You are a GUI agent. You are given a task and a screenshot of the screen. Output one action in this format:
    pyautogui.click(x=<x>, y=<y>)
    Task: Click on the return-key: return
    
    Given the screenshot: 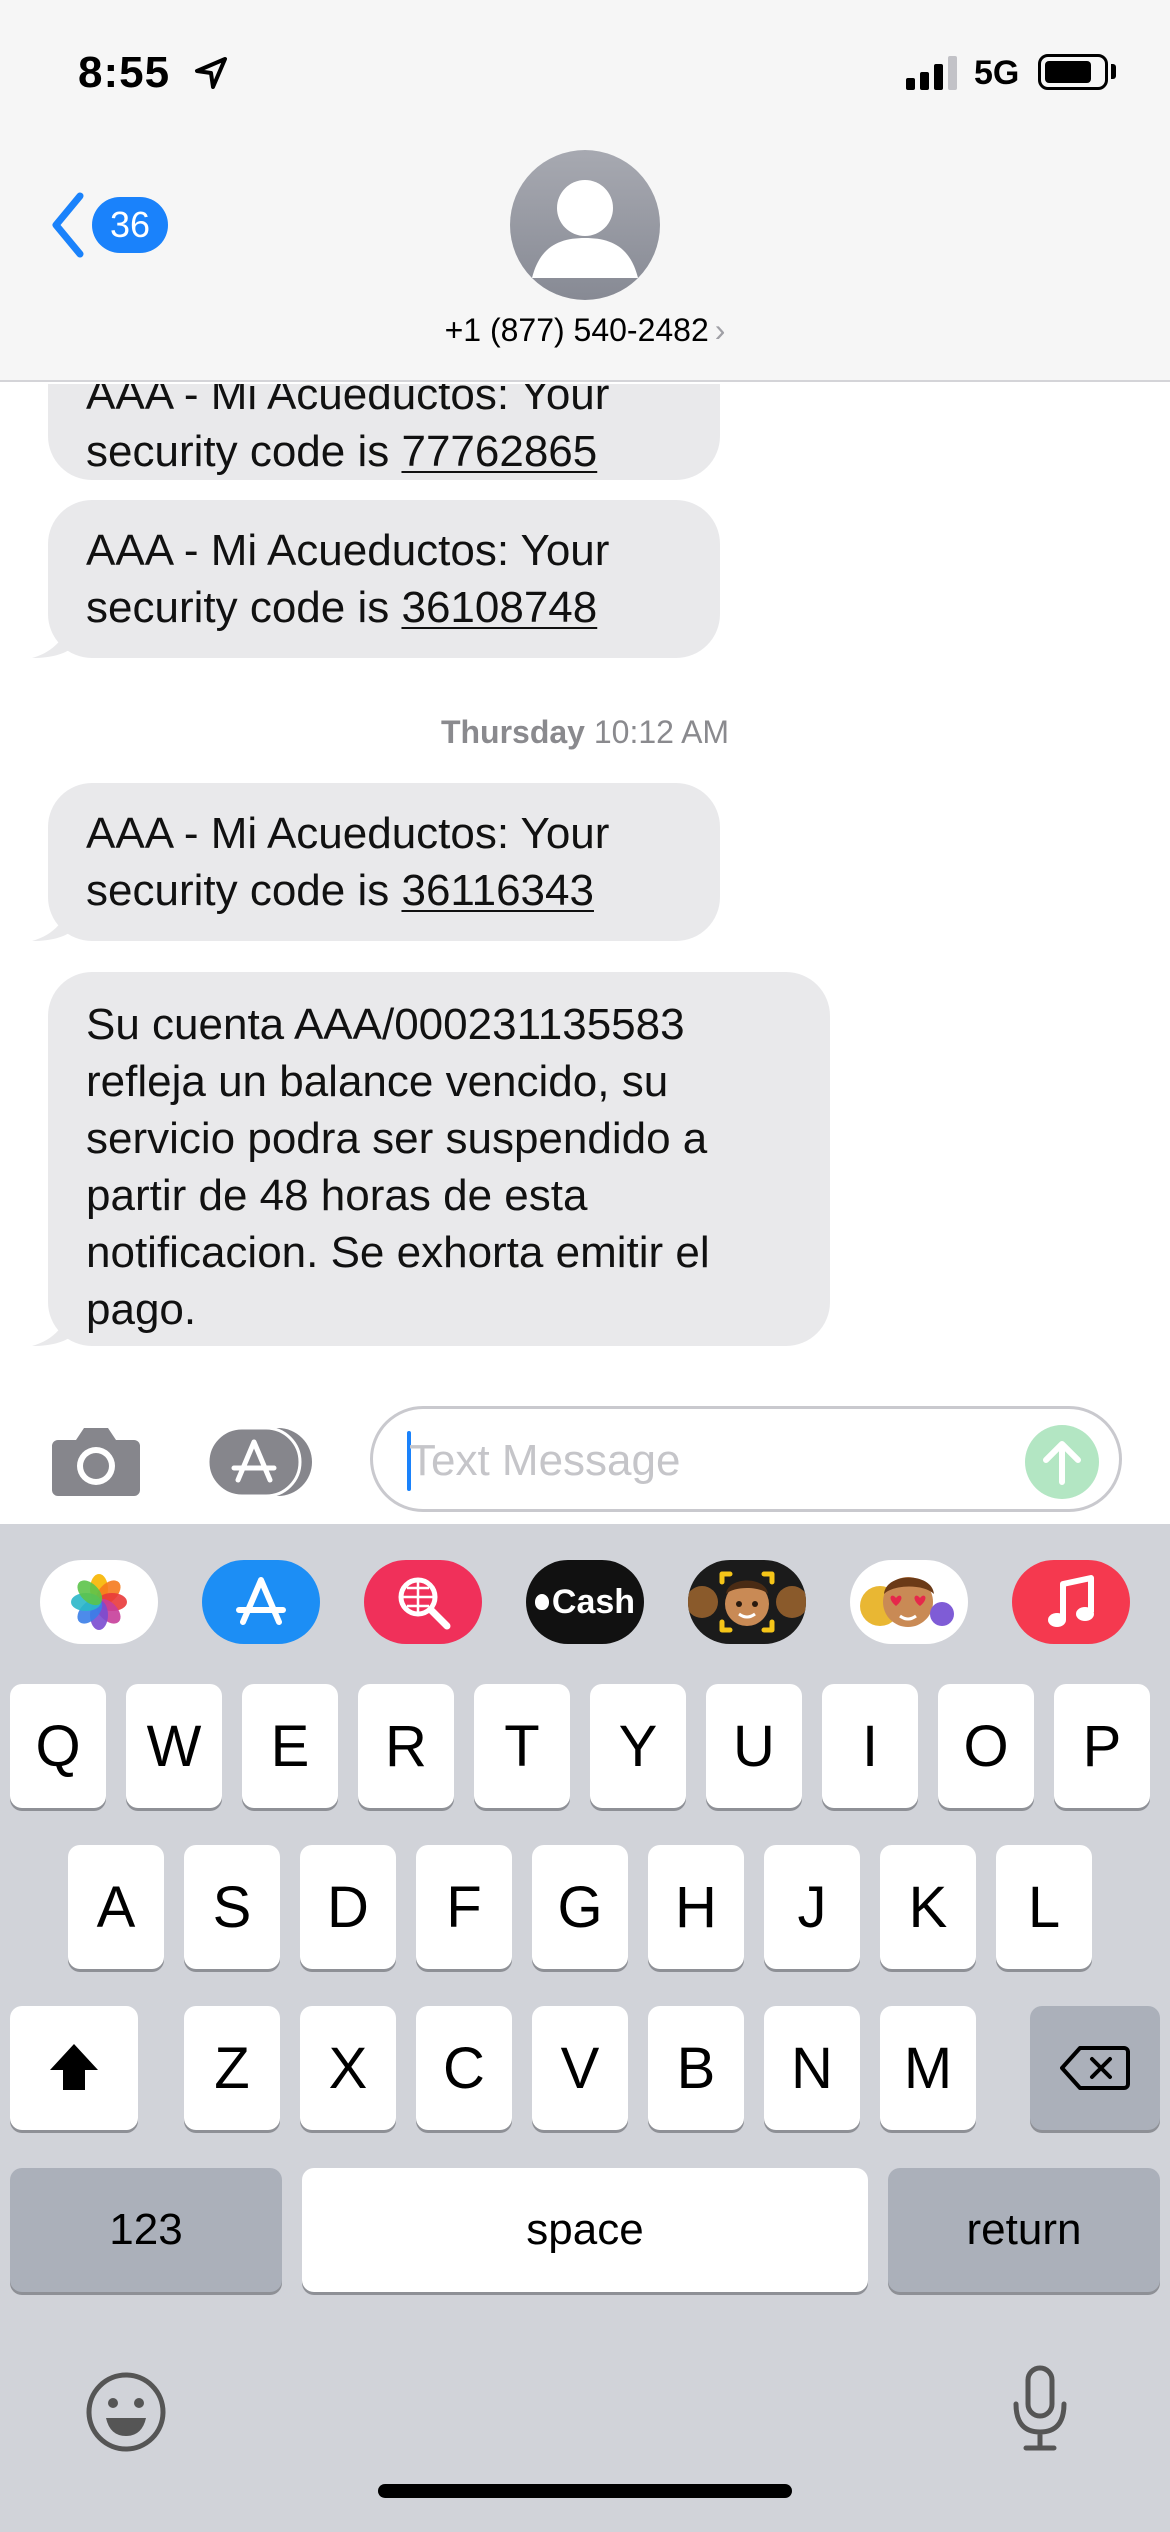 What is the action you would take?
    pyautogui.click(x=1024, y=2230)
    